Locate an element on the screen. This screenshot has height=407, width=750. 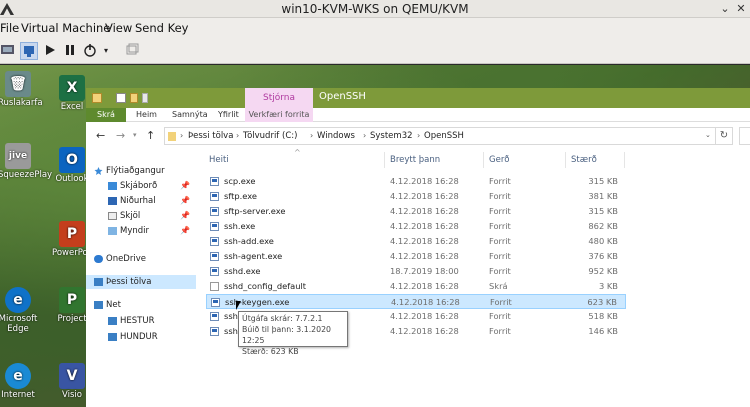
excel-icon: X is located at coordinates (72, 88).